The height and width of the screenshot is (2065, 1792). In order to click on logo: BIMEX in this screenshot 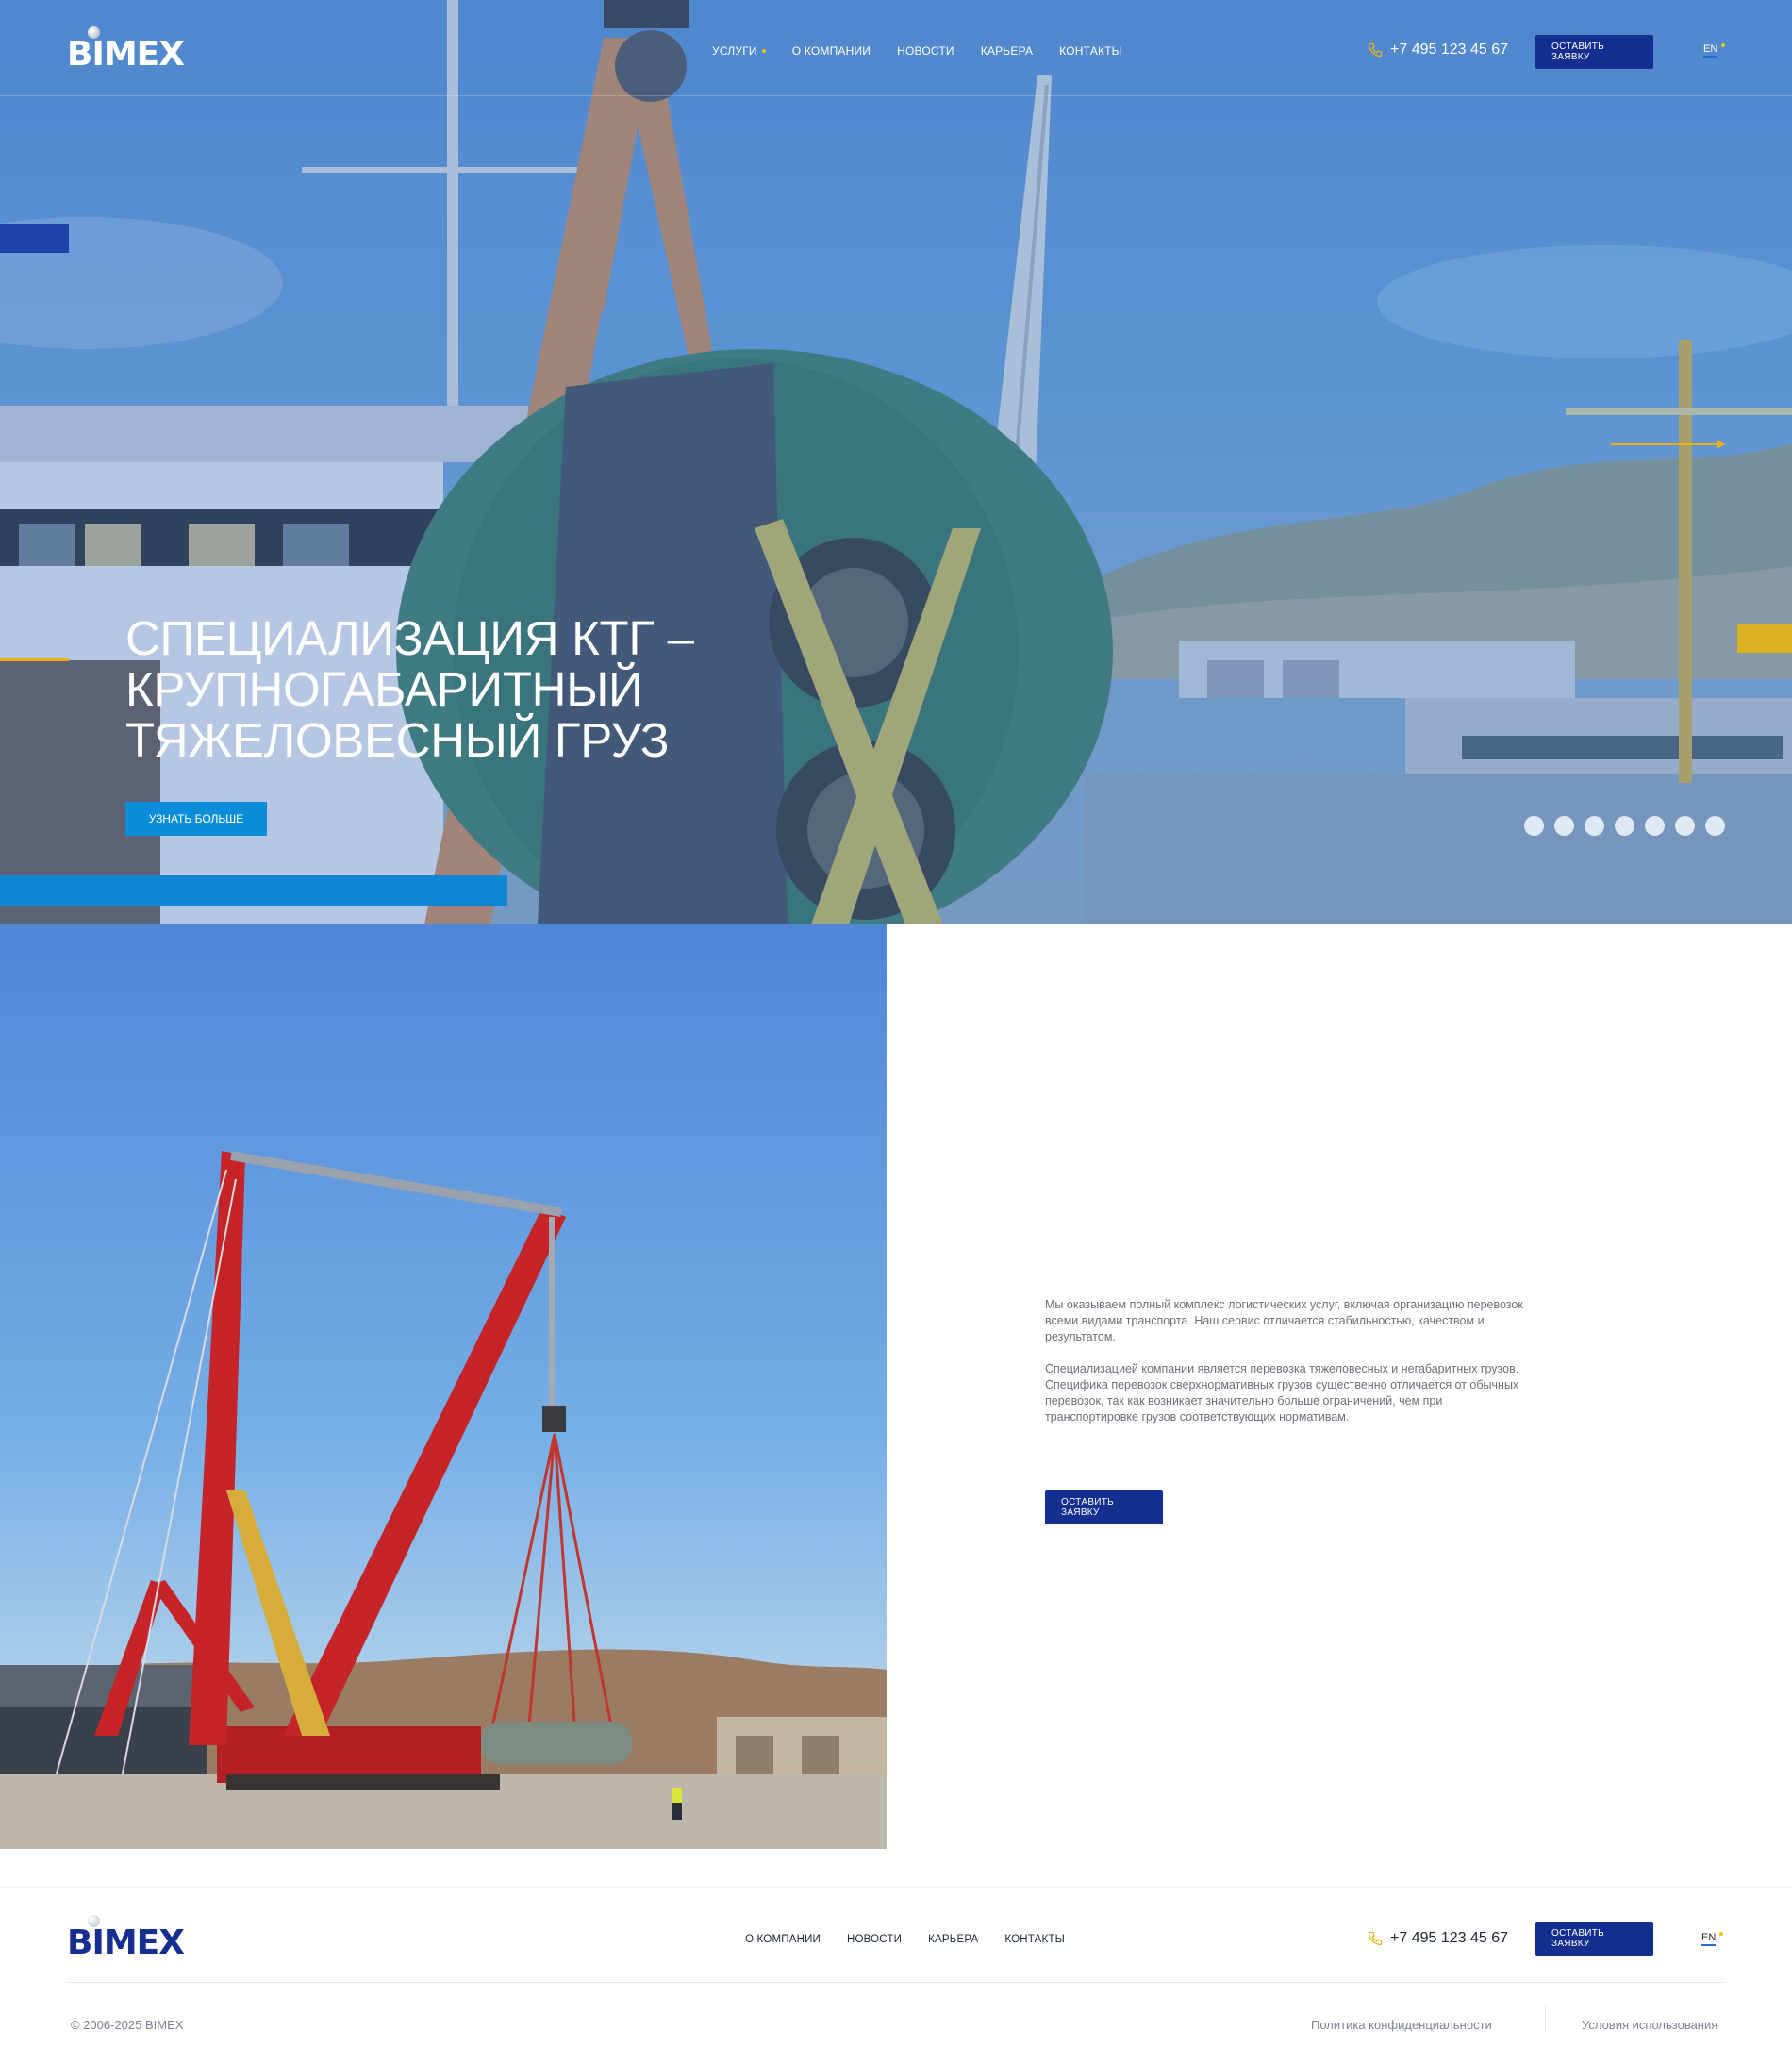, I will do `click(126, 50)`.